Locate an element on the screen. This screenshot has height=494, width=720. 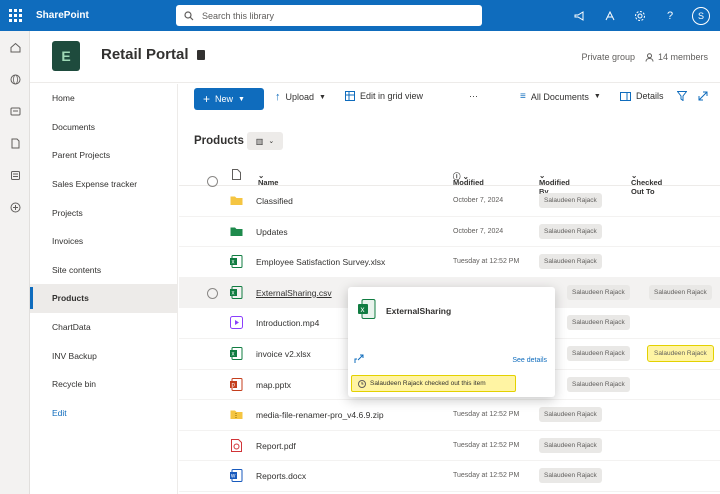
brand-name: SharePoint is located at coordinates (106, 15).